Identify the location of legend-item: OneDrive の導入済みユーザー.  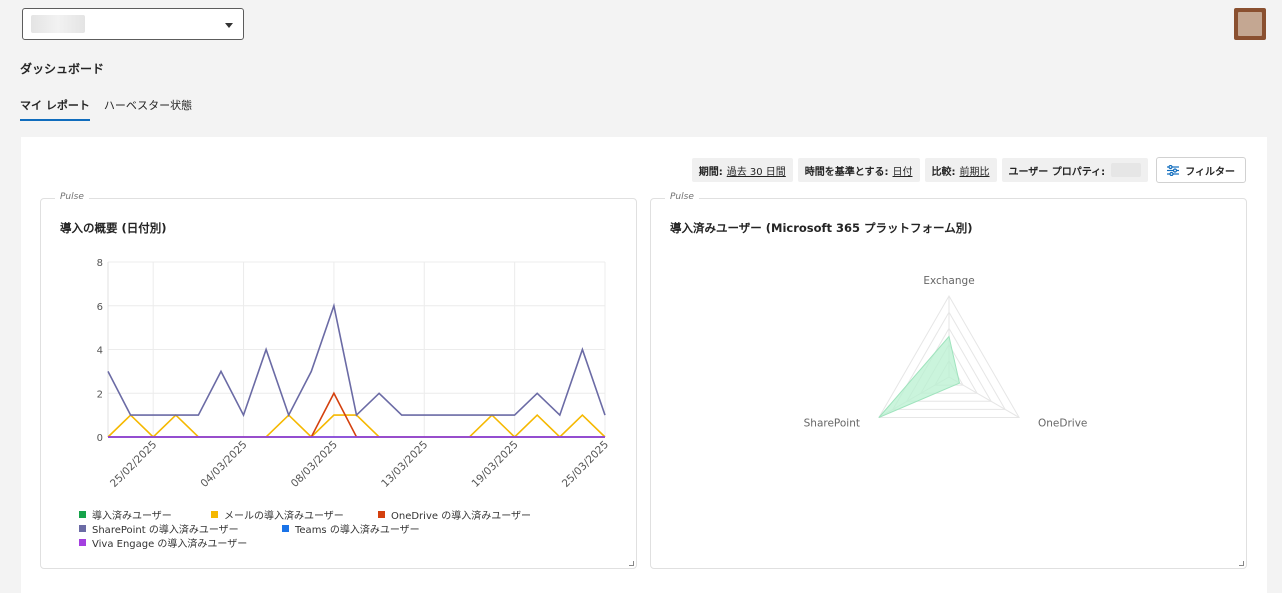
(454, 514).